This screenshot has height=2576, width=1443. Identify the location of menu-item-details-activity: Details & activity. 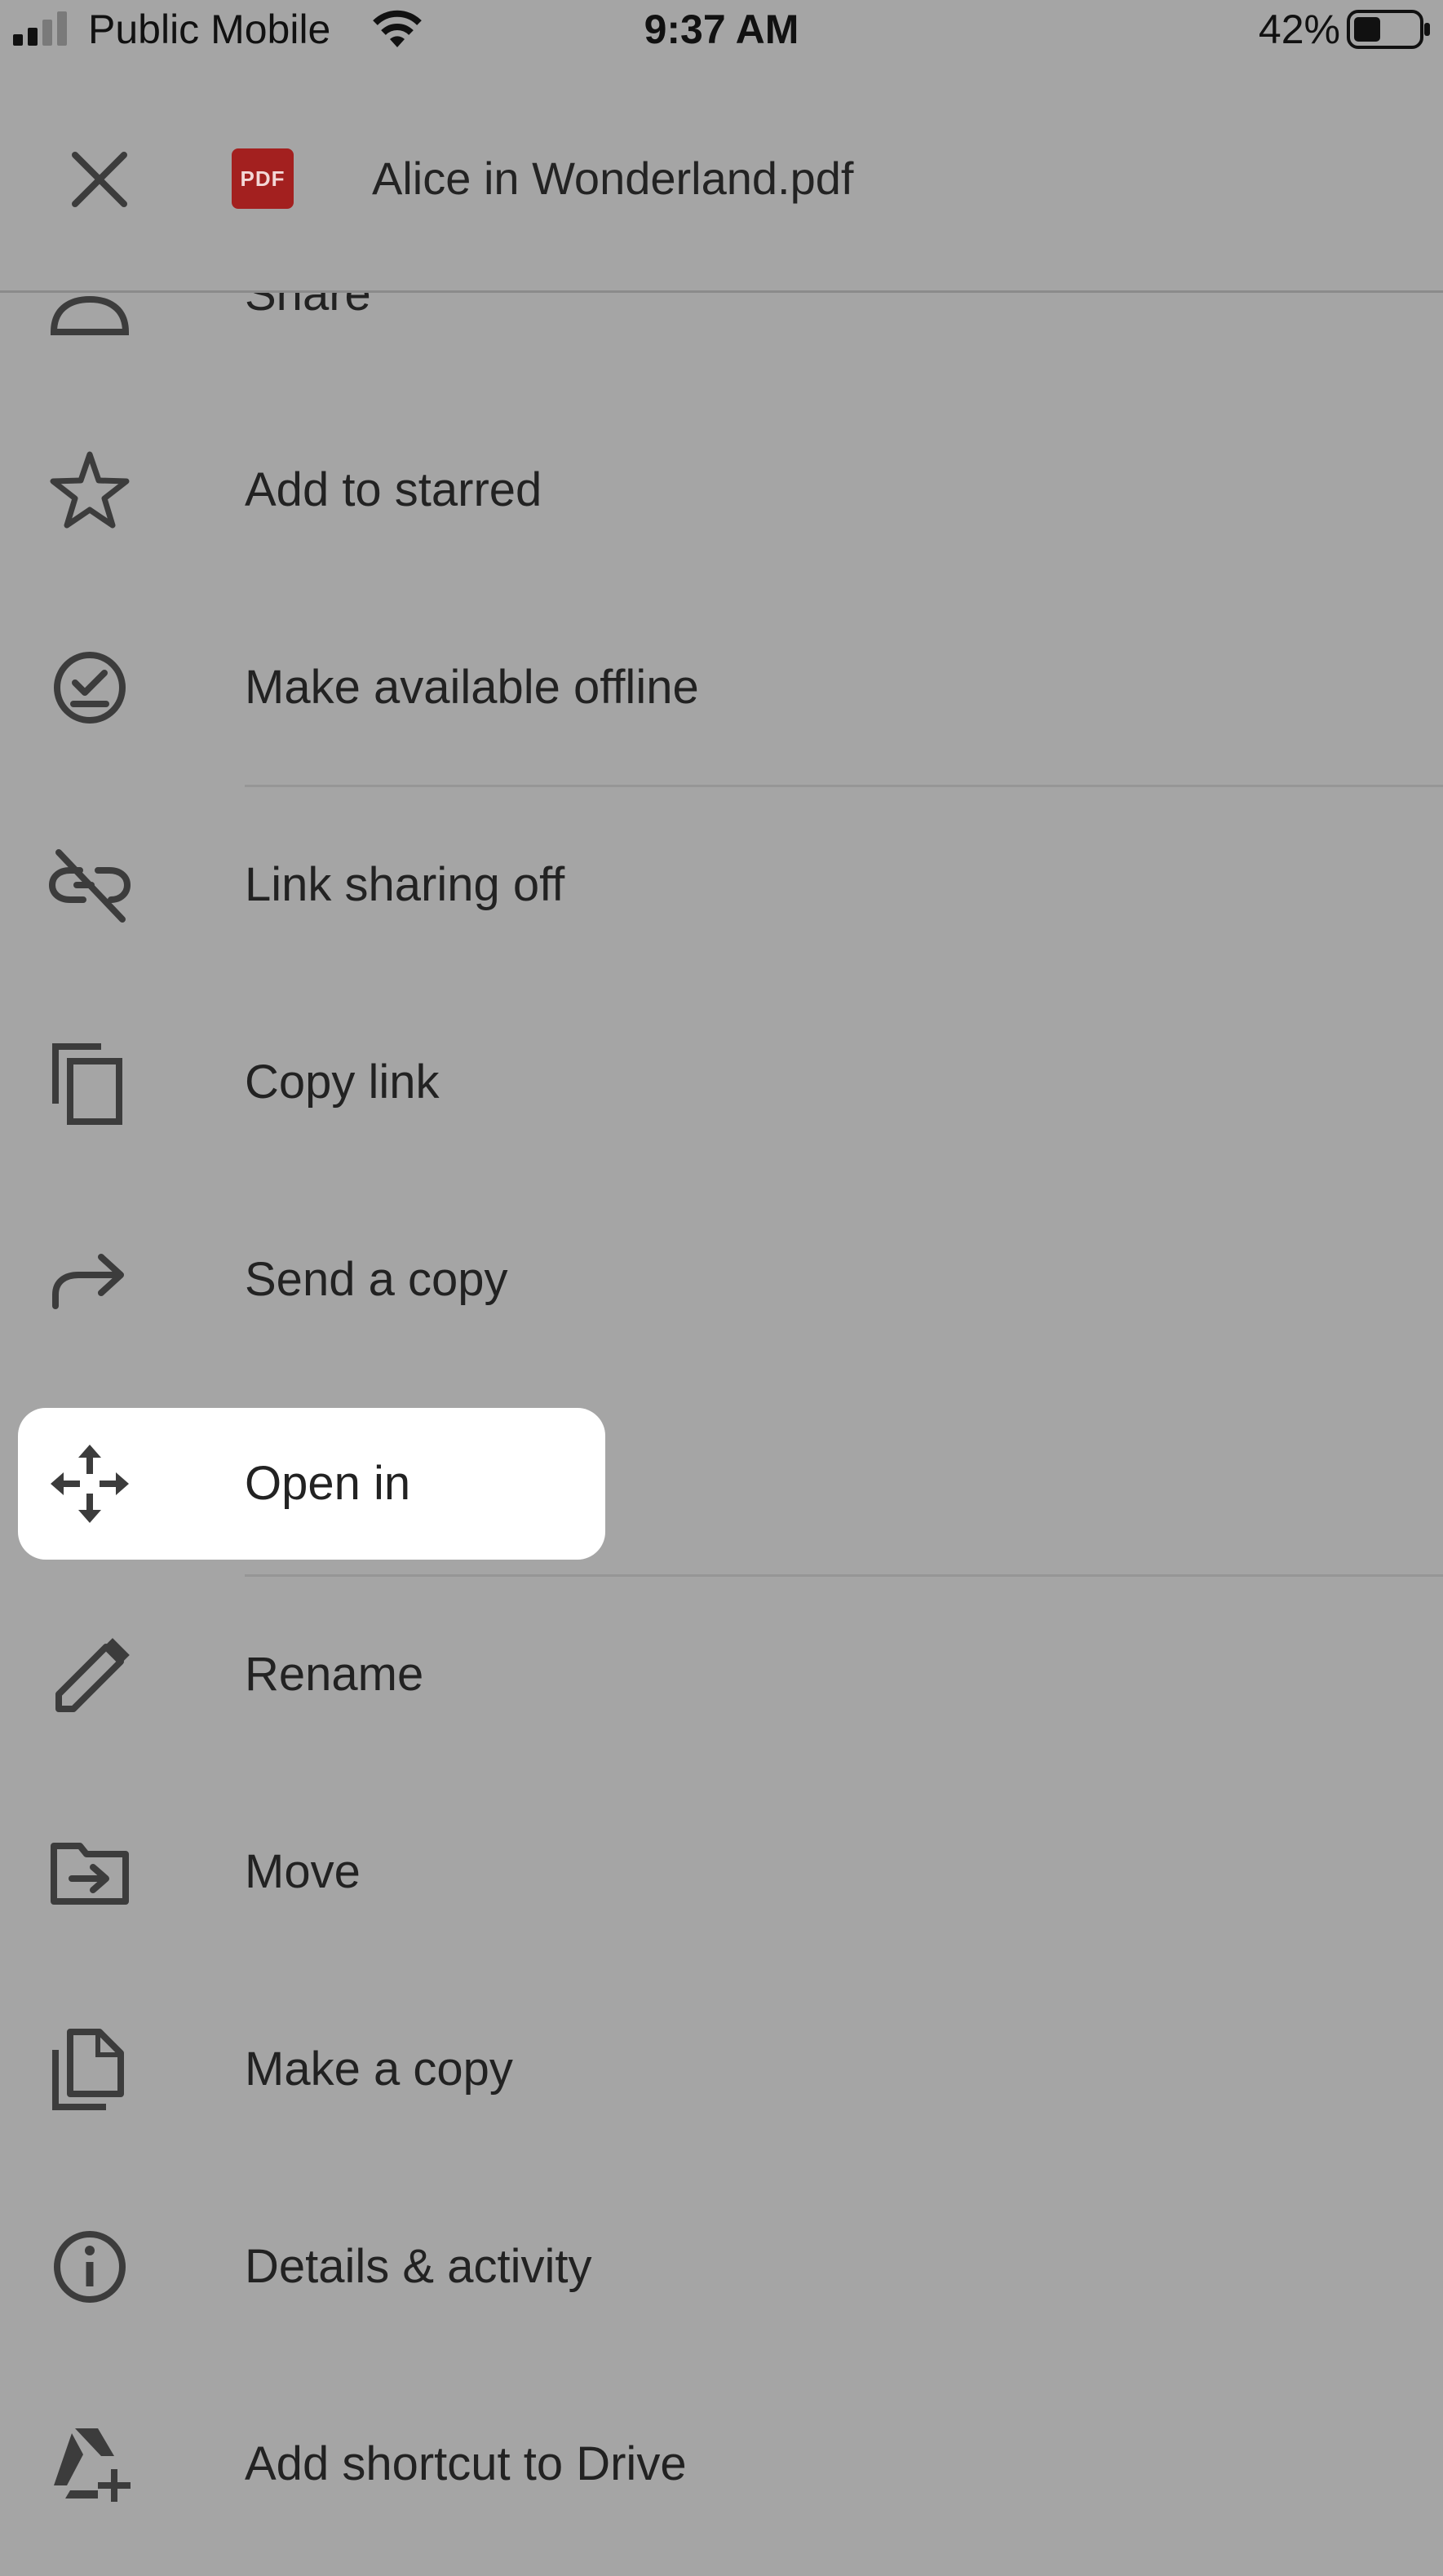
(721, 2267).